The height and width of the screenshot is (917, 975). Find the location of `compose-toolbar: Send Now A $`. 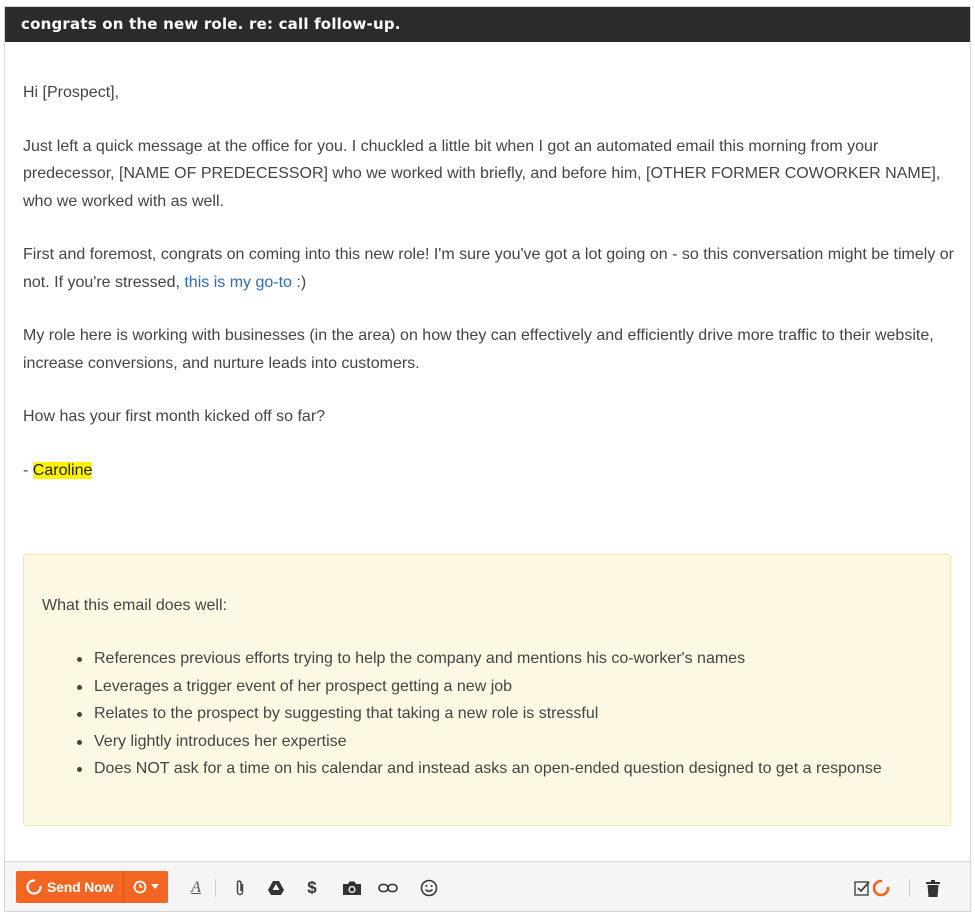

compose-toolbar: Send Now A $ is located at coordinates (487, 886).